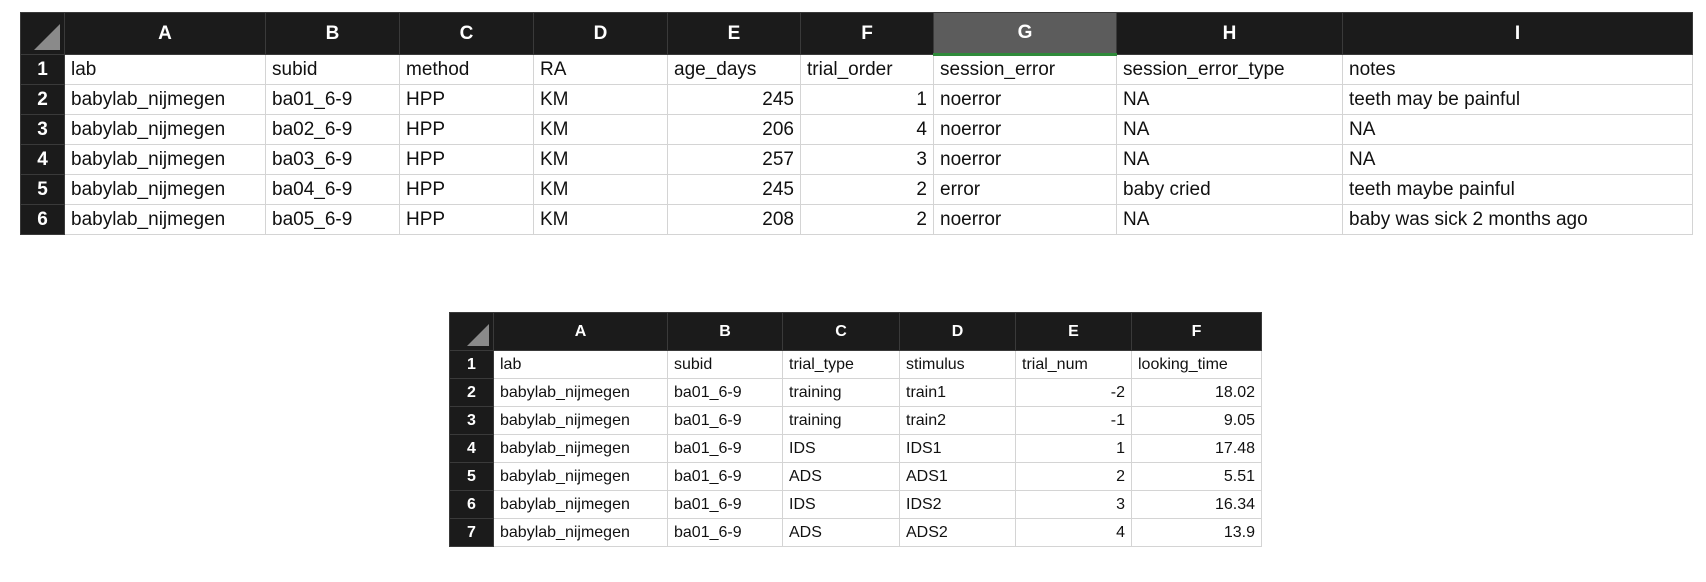 This screenshot has width=1706, height=582. What do you see at coordinates (600, 69) in the screenshot?
I see `cell: RA` at bounding box center [600, 69].